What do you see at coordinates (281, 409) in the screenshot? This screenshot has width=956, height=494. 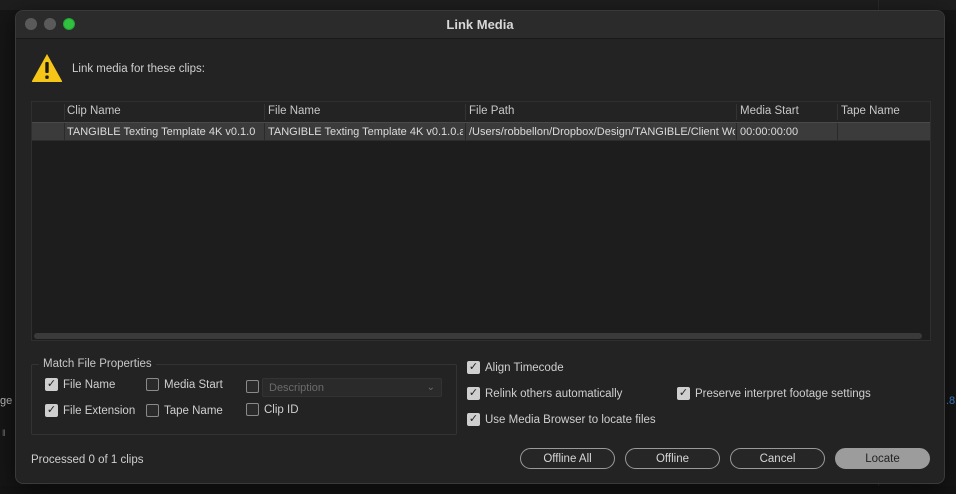 I see `checkbox-label: Clip ID` at bounding box center [281, 409].